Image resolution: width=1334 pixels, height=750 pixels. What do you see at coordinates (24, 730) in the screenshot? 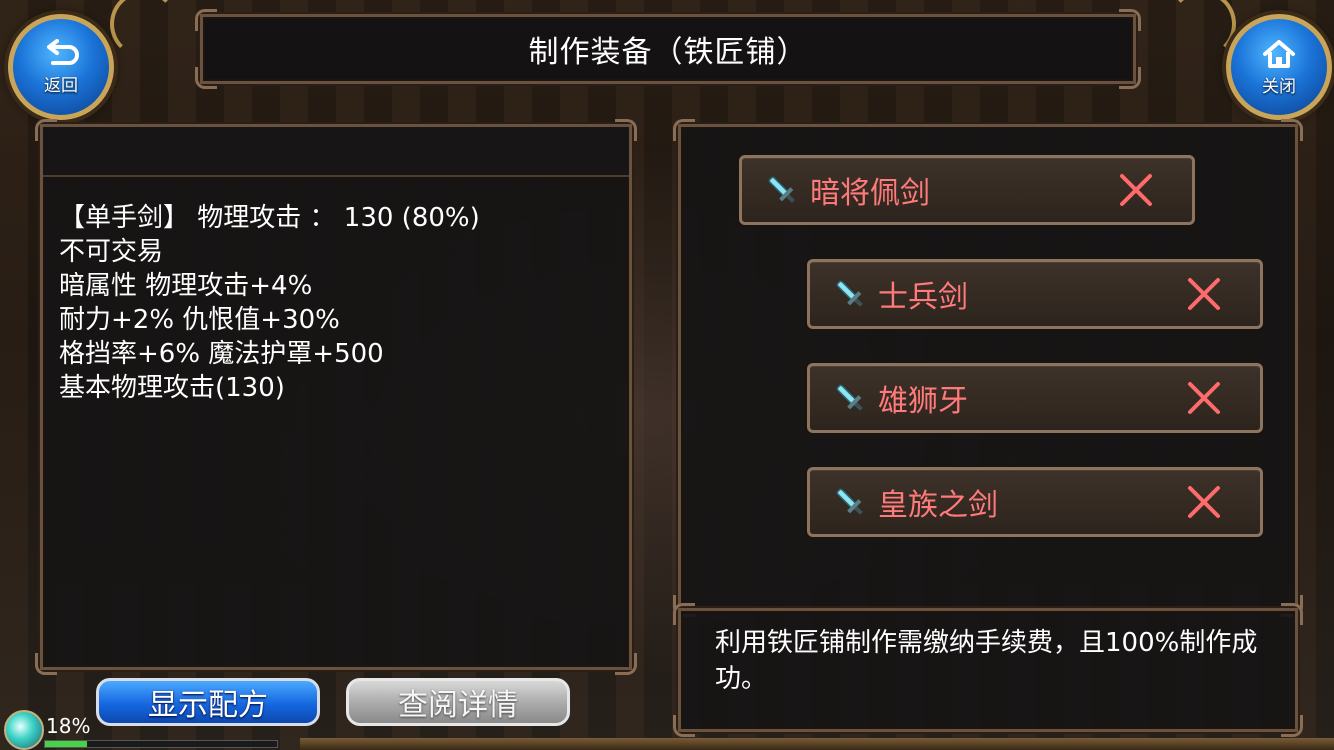
I see `energy-orb-icon` at bounding box center [24, 730].